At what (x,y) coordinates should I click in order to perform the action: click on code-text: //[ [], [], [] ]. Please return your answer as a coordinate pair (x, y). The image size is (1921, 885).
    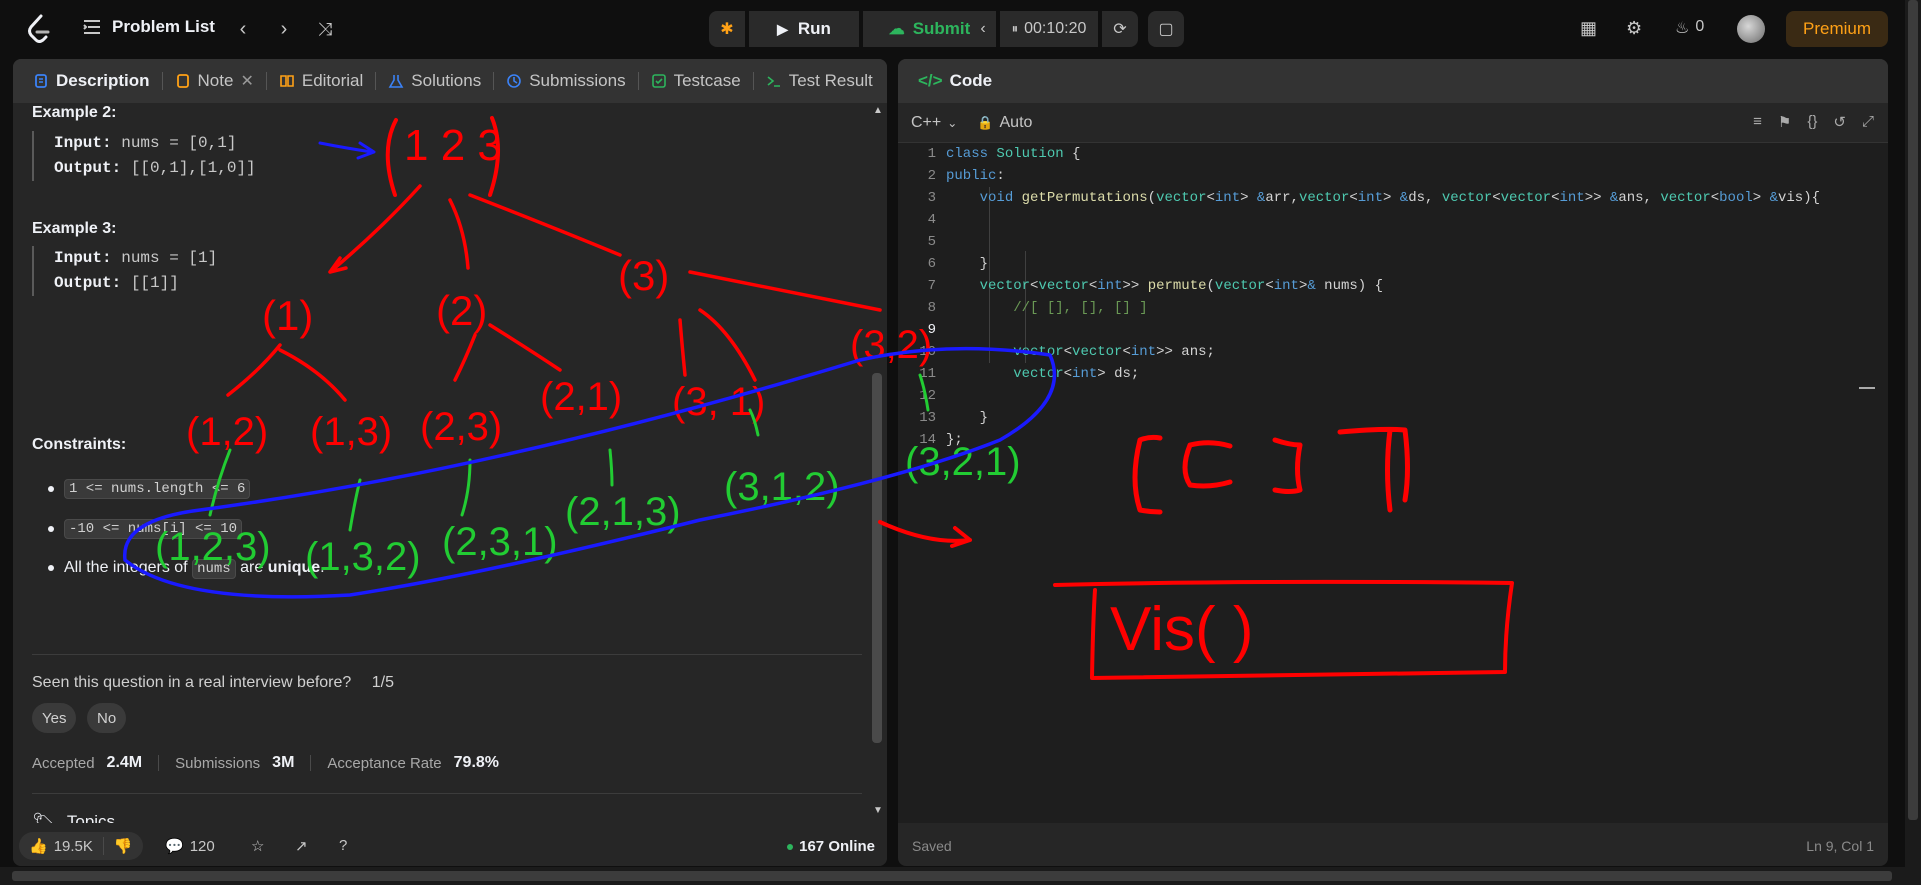
    Looking at the image, I should click on (1080, 308).